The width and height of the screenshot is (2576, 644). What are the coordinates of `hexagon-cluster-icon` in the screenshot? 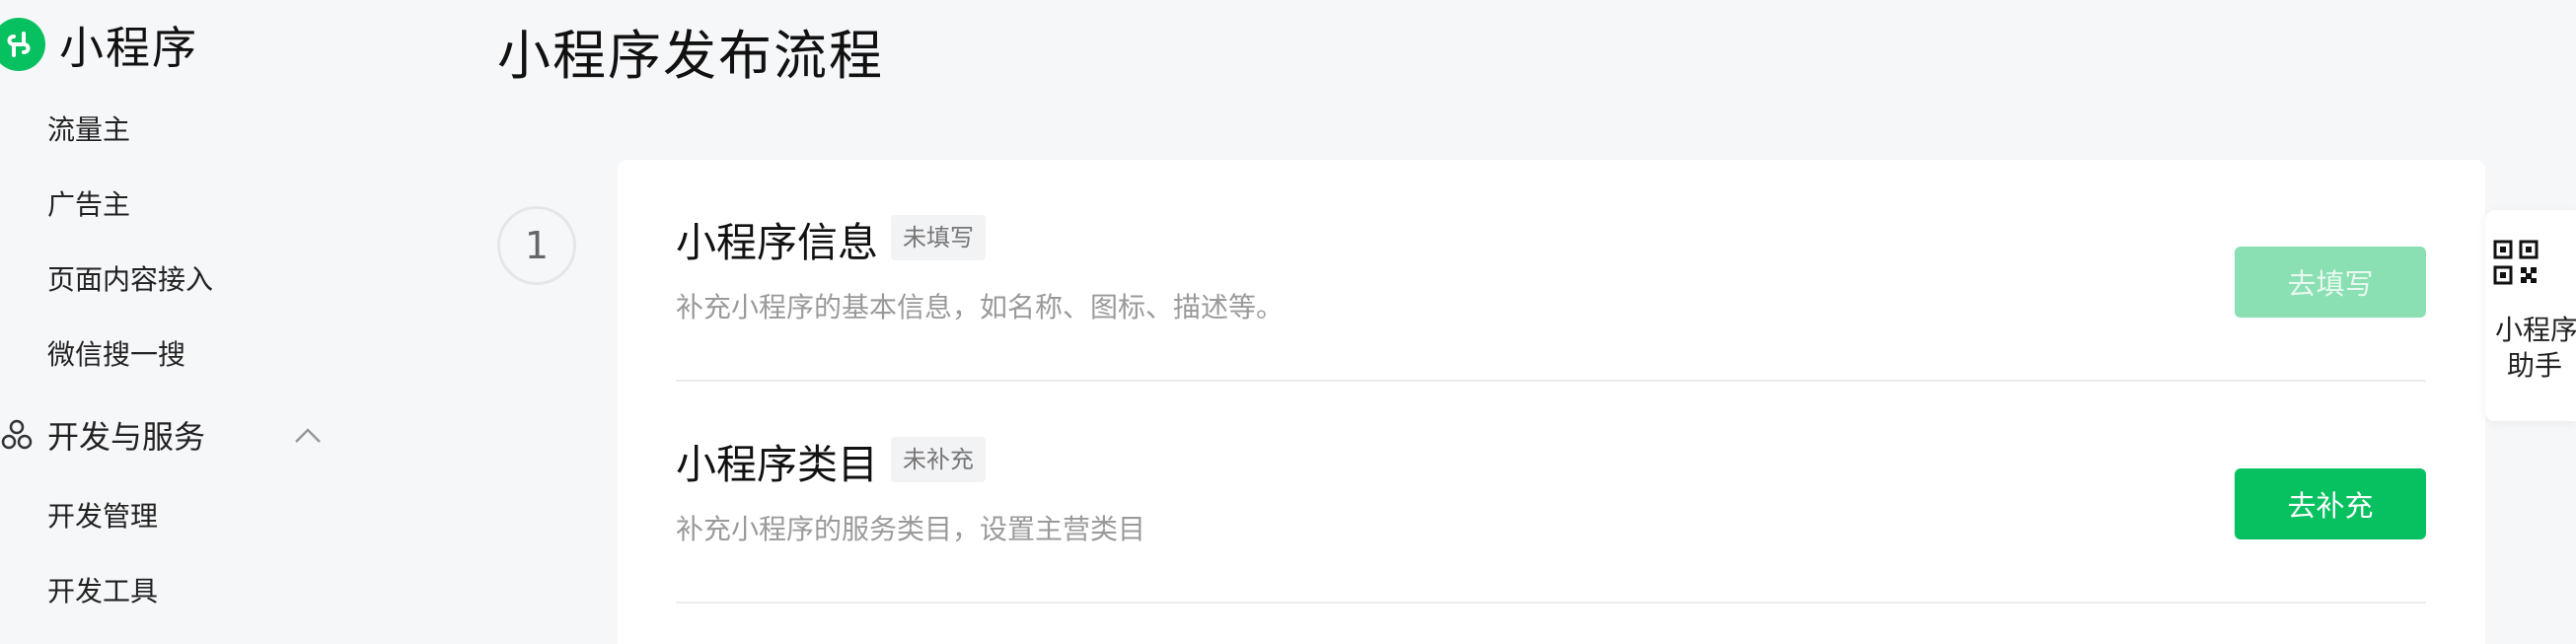 It's located at (17, 435).